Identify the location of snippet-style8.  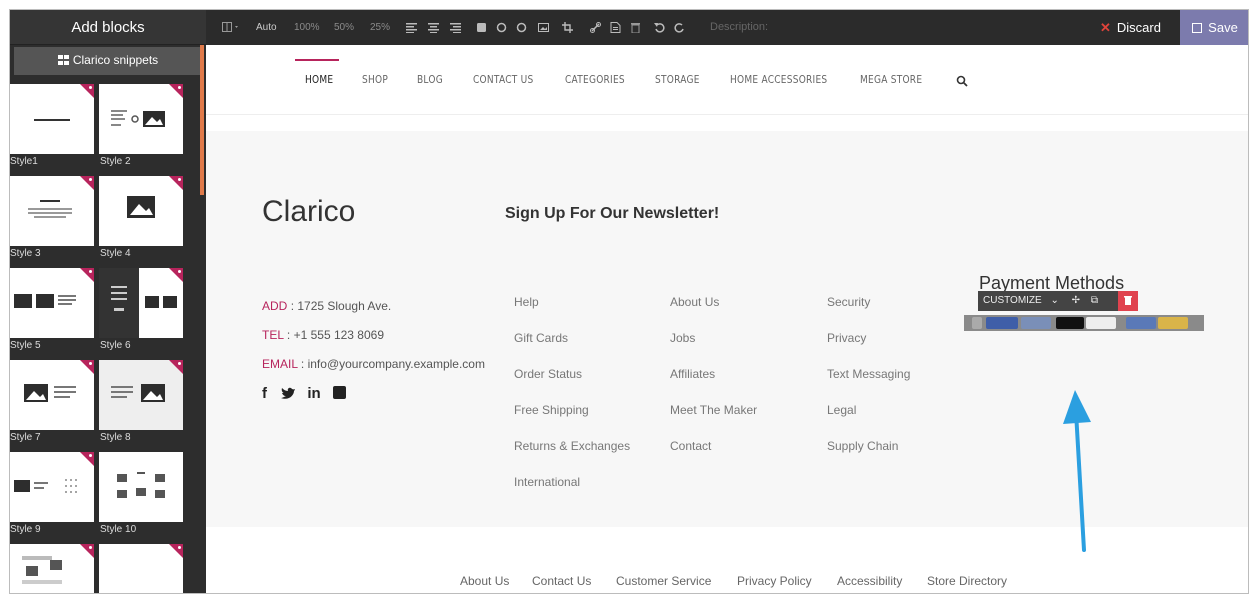
(141, 395).